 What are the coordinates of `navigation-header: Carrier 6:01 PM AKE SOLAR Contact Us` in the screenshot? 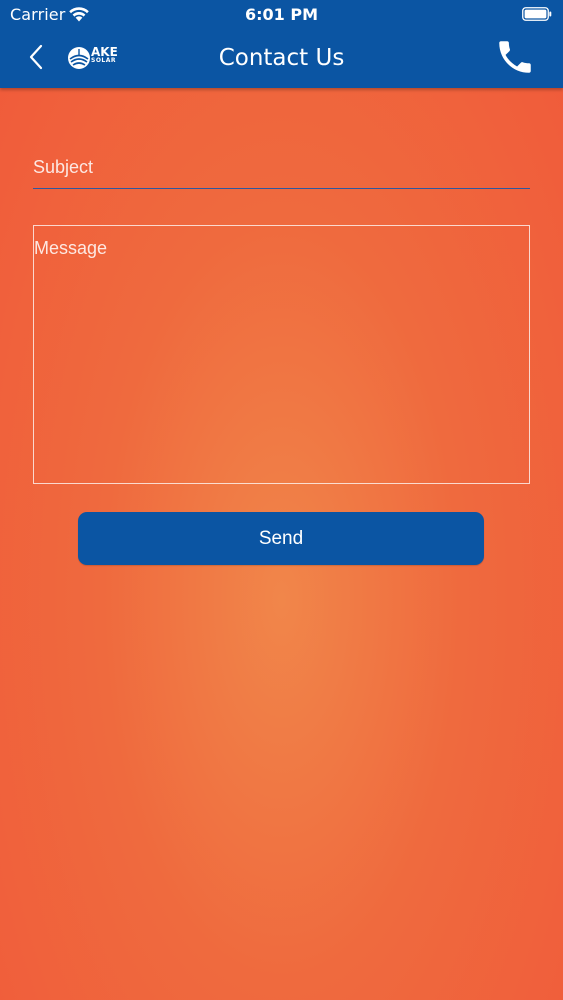 It's located at (281, 44).